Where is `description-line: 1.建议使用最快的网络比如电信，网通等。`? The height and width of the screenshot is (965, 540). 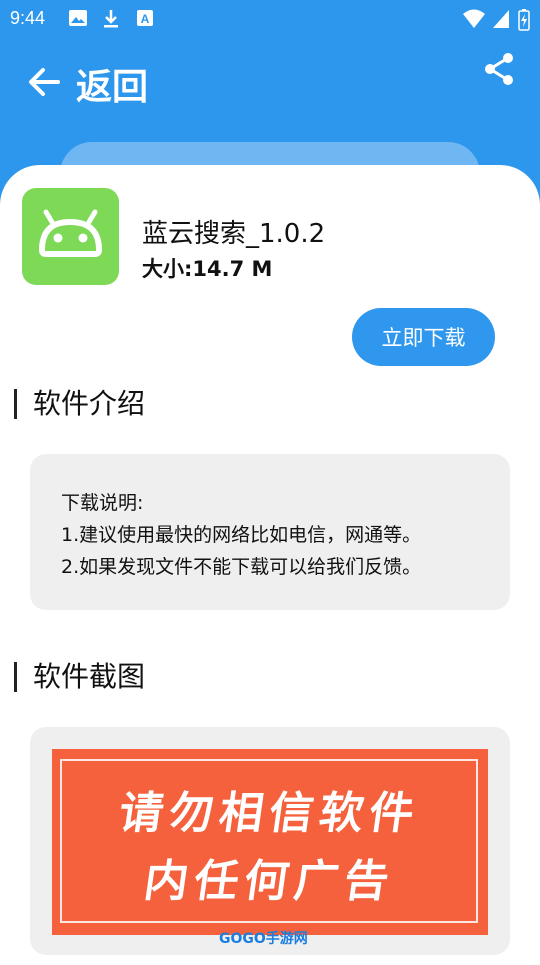
description-line: 1.建议使用最快的网络比如电信，网通等。 is located at coordinates (241, 535).